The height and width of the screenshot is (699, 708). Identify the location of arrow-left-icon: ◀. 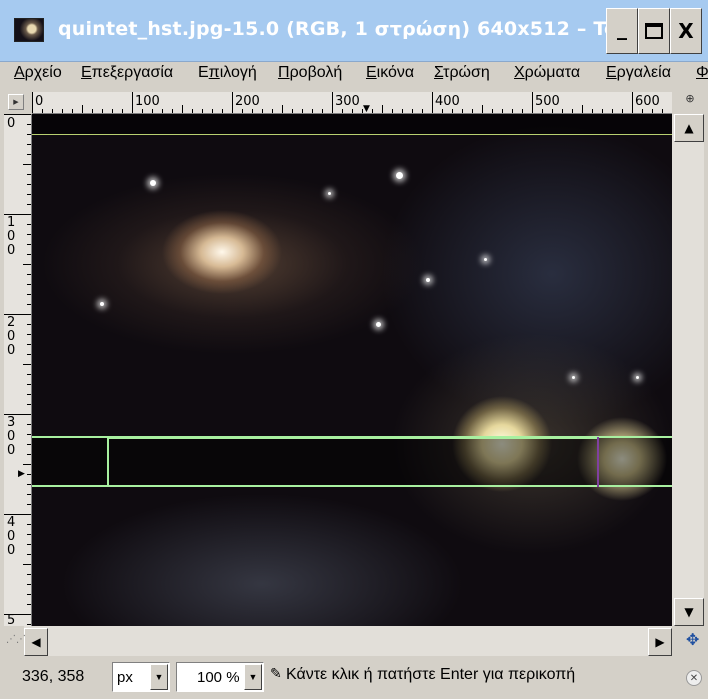
(36, 642).